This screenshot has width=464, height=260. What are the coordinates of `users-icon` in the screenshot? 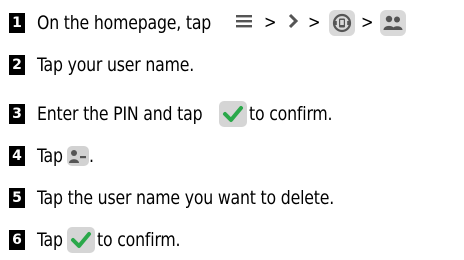 It's located at (393, 23).